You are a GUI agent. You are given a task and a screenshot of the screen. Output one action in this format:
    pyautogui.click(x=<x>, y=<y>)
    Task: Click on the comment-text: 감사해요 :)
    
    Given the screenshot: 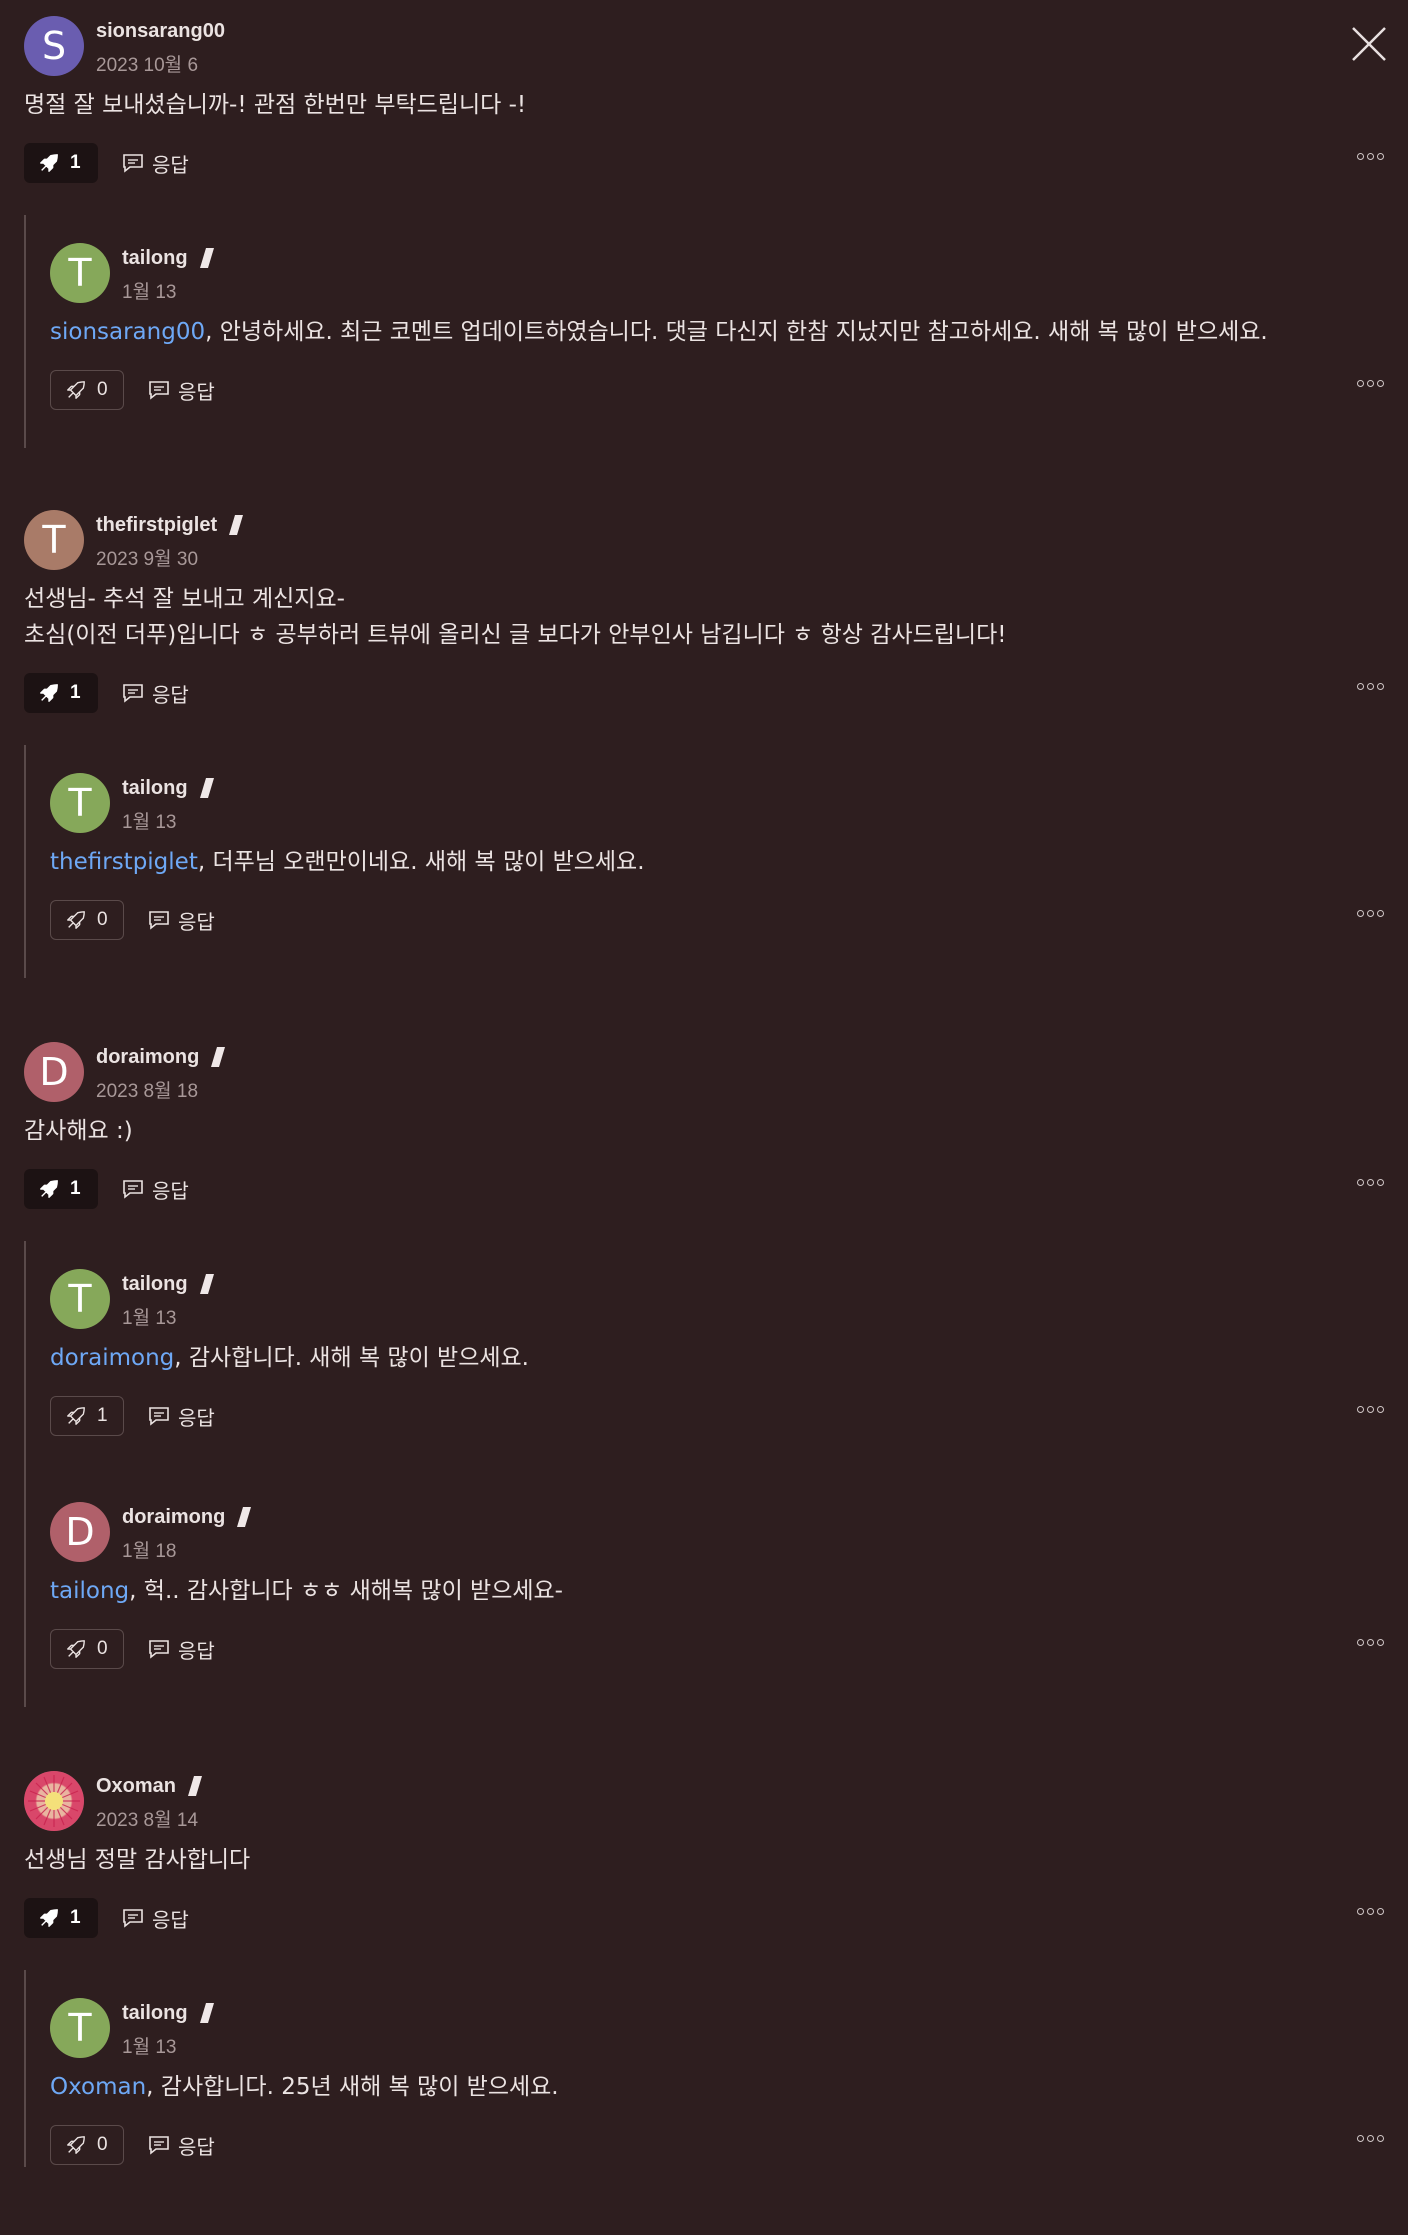 What is the action you would take?
    pyautogui.click(x=78, y=1131)
    